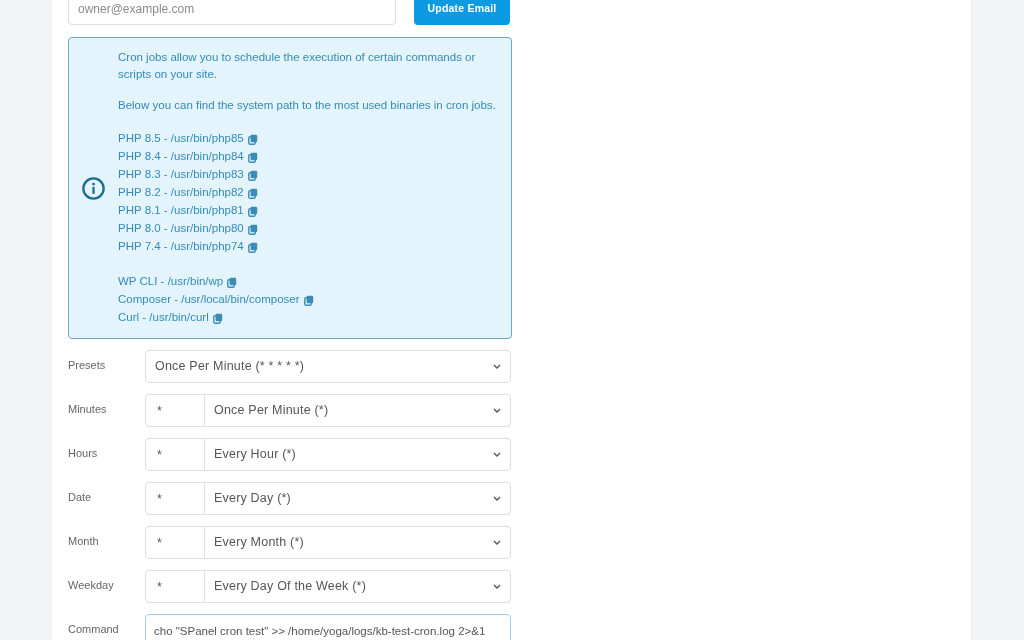 The height and width of the screenshot is (640, 1024). Describe the element at coordinates (163, 318) in the screenshot. I see `binary-path-text: Curl - /usr/bin/curl` at that location.